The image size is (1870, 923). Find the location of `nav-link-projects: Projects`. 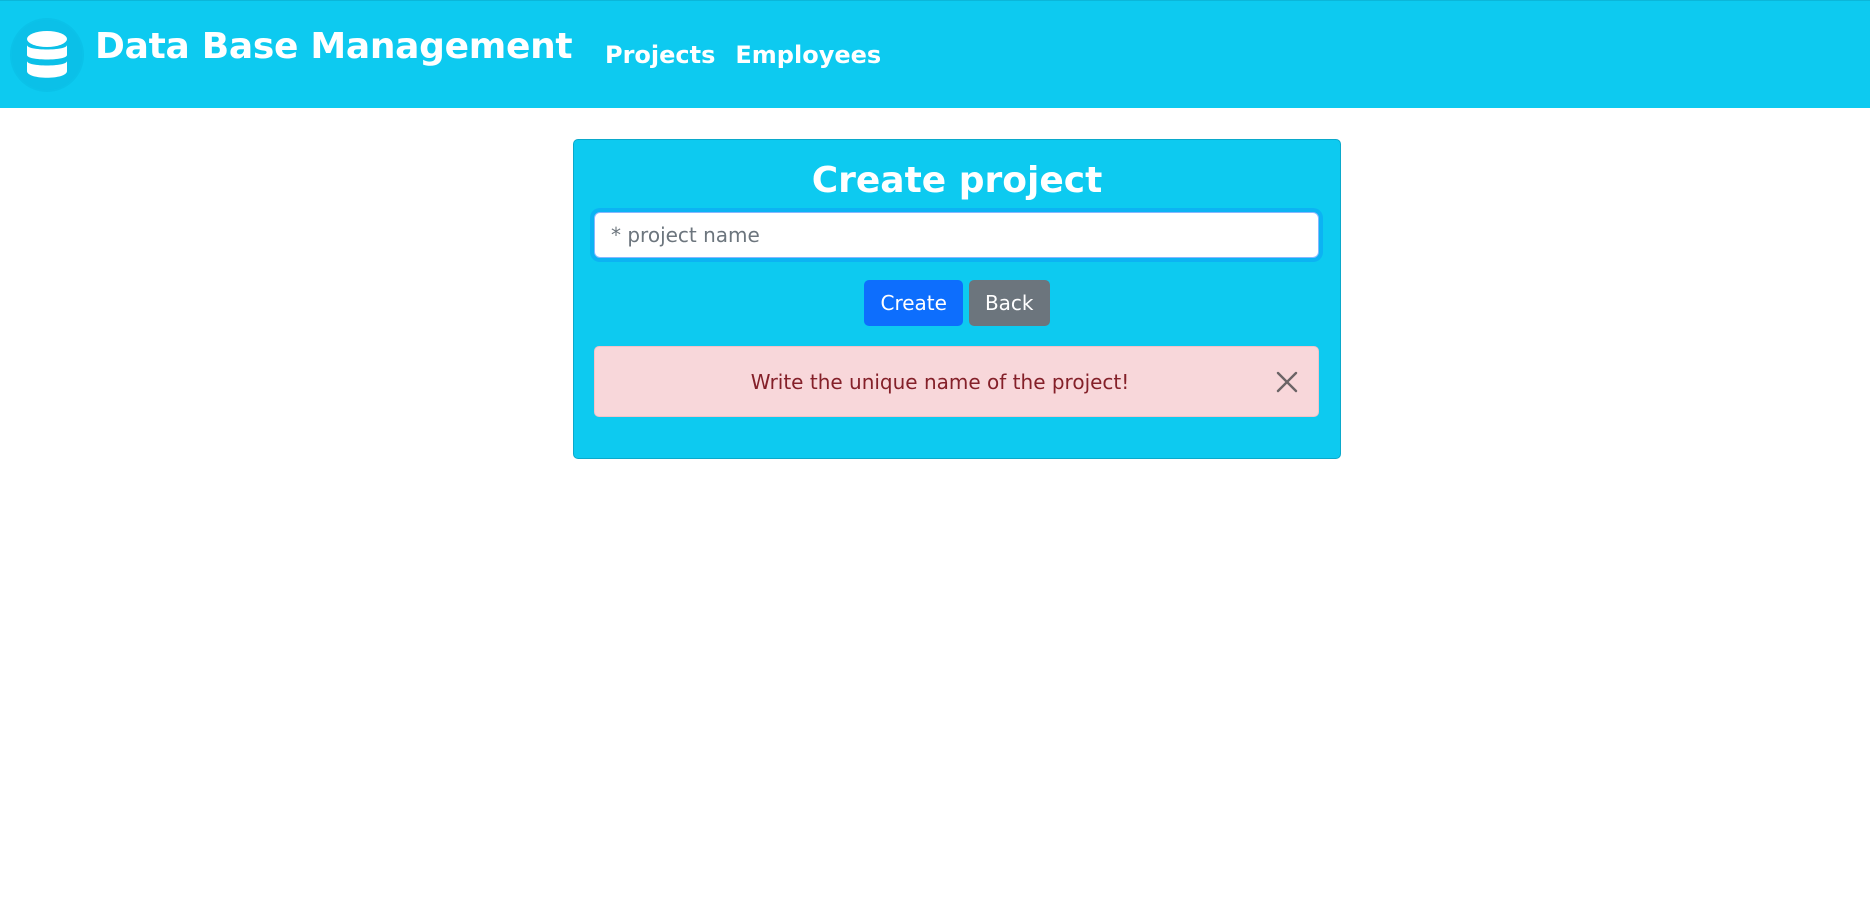

nav-link-projects: Projects is located at coordinates (660, 55).